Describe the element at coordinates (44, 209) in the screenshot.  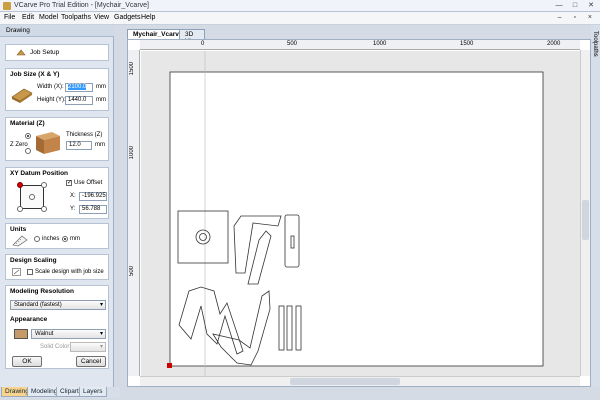
I see `datum-bottom-right-radio` at that location.